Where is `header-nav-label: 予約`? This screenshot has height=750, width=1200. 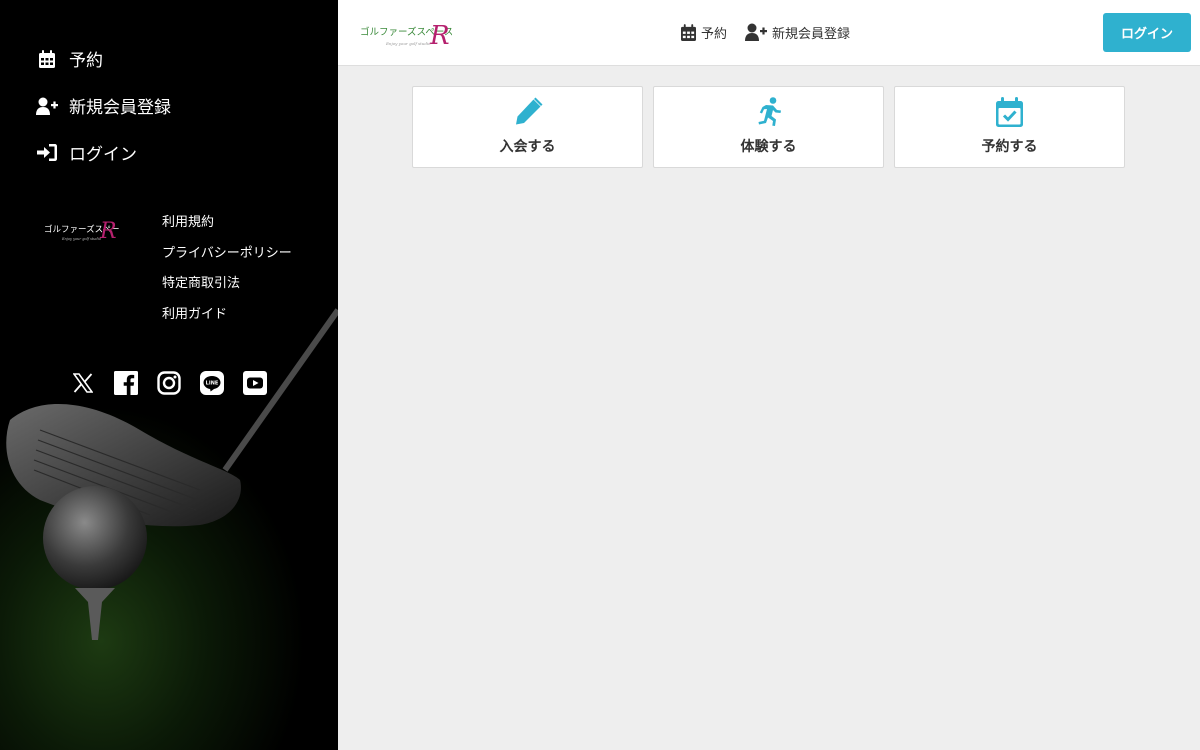 header-nav-label: 予約 is located at coordinates (714, 34).